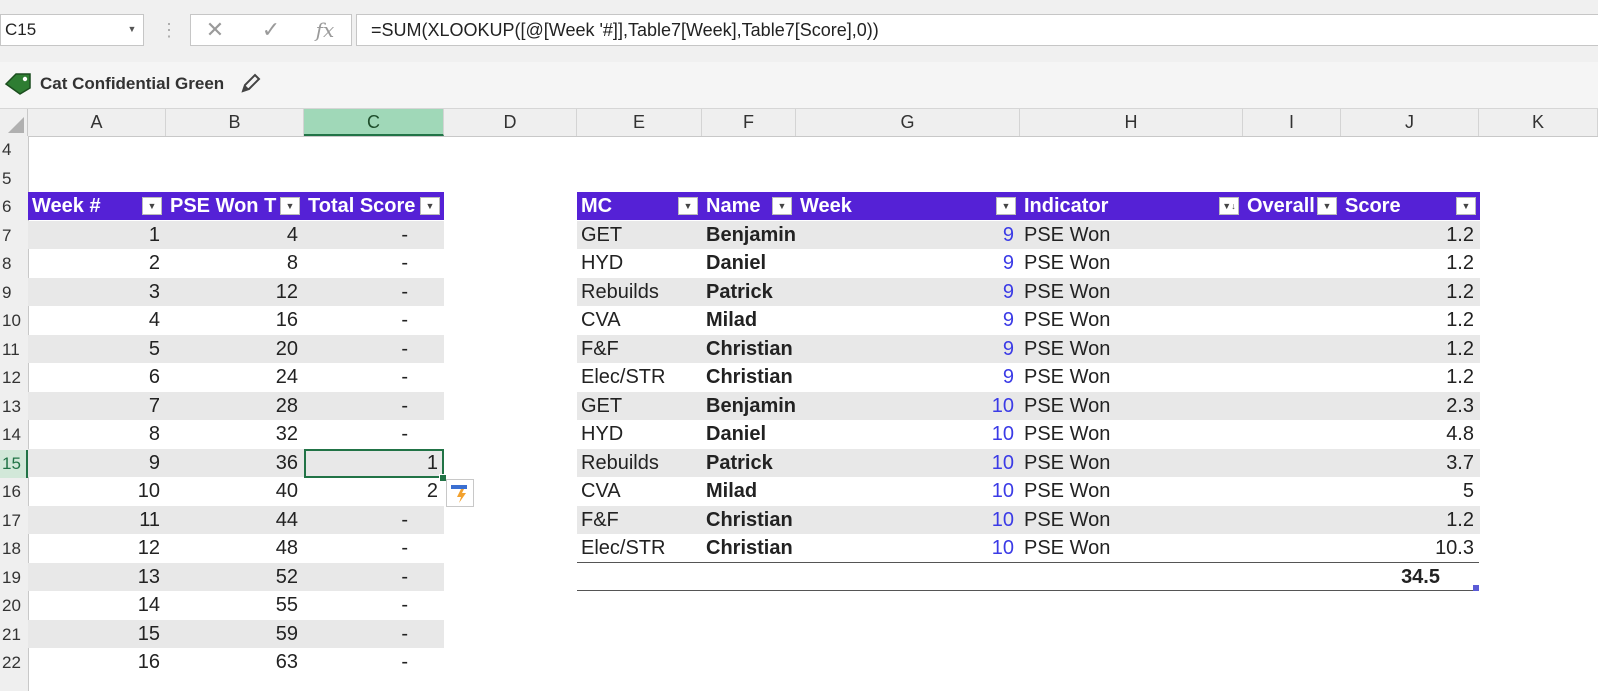 Image resolution: width=1598 pixels, height=692 pixels. I want to click on table-resize-handle, so click(1476, 588).